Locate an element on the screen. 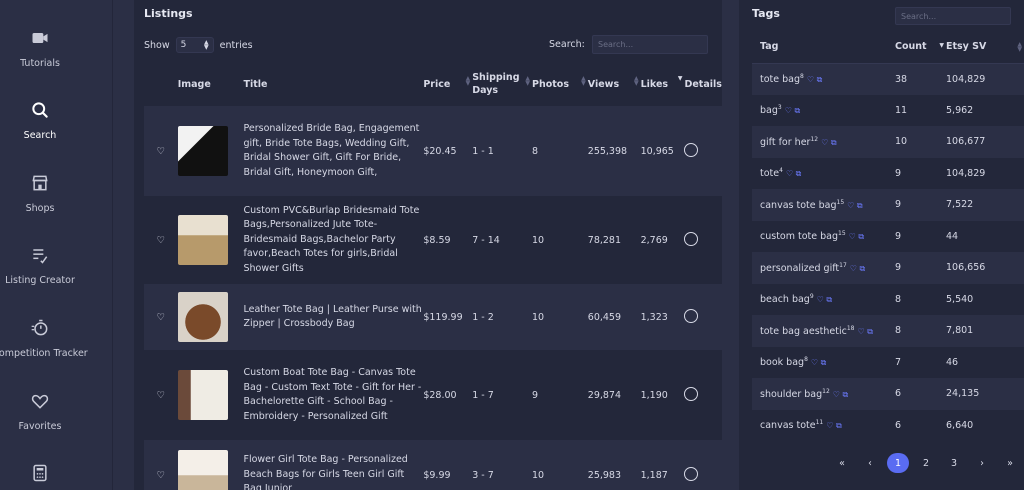  listing-shipping: 7 - 14 is located at coordinates (486, 240).